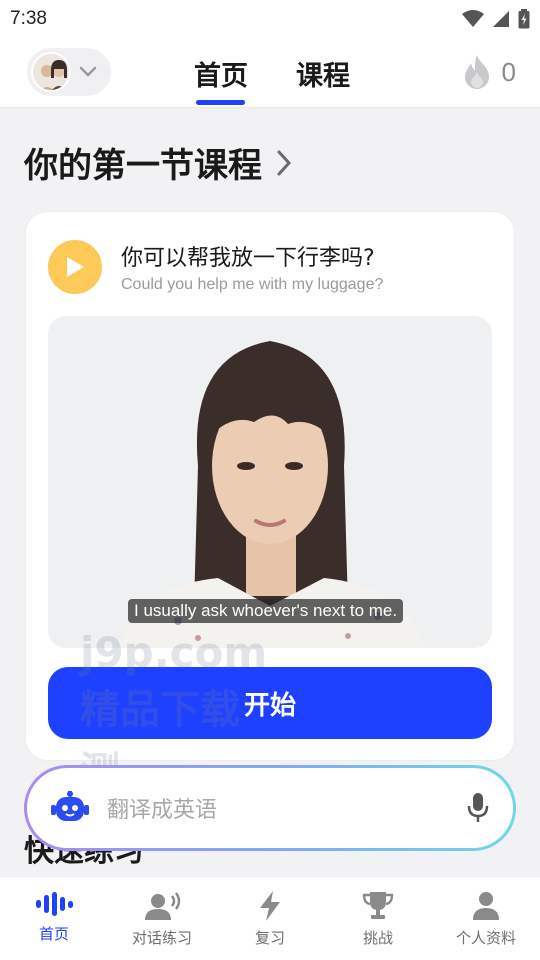  What do you see at coordinates (501, 19) in the screenshot?
I see `signal-icon` at bounding box center [501, 19].